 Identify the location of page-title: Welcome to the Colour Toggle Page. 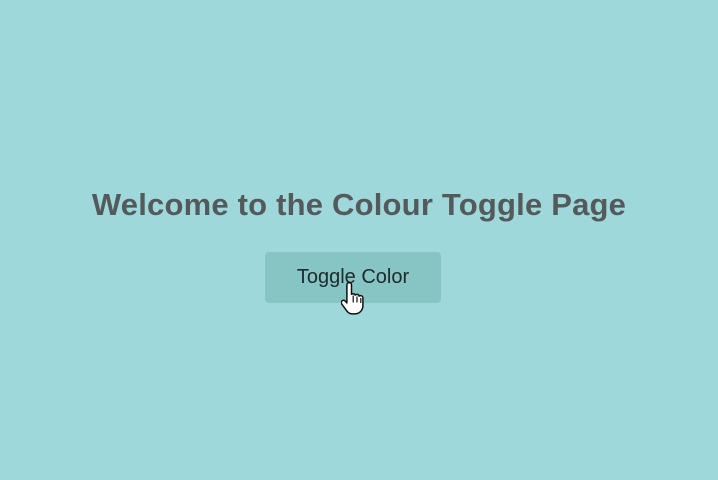
(359, 204).